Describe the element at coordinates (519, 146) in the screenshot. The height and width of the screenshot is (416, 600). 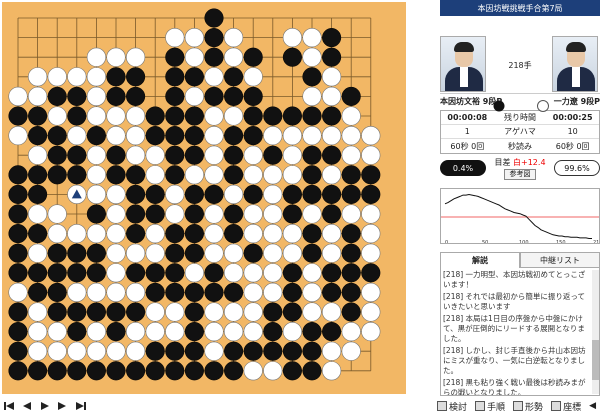
I see `byoyomi-label: 秒読み` at that location.